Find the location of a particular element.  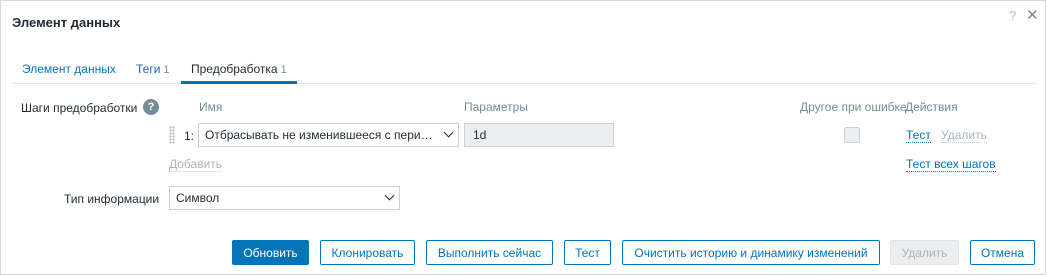

tab-preprocessing: Предобработка 1 is located at coordinates (239, 73).